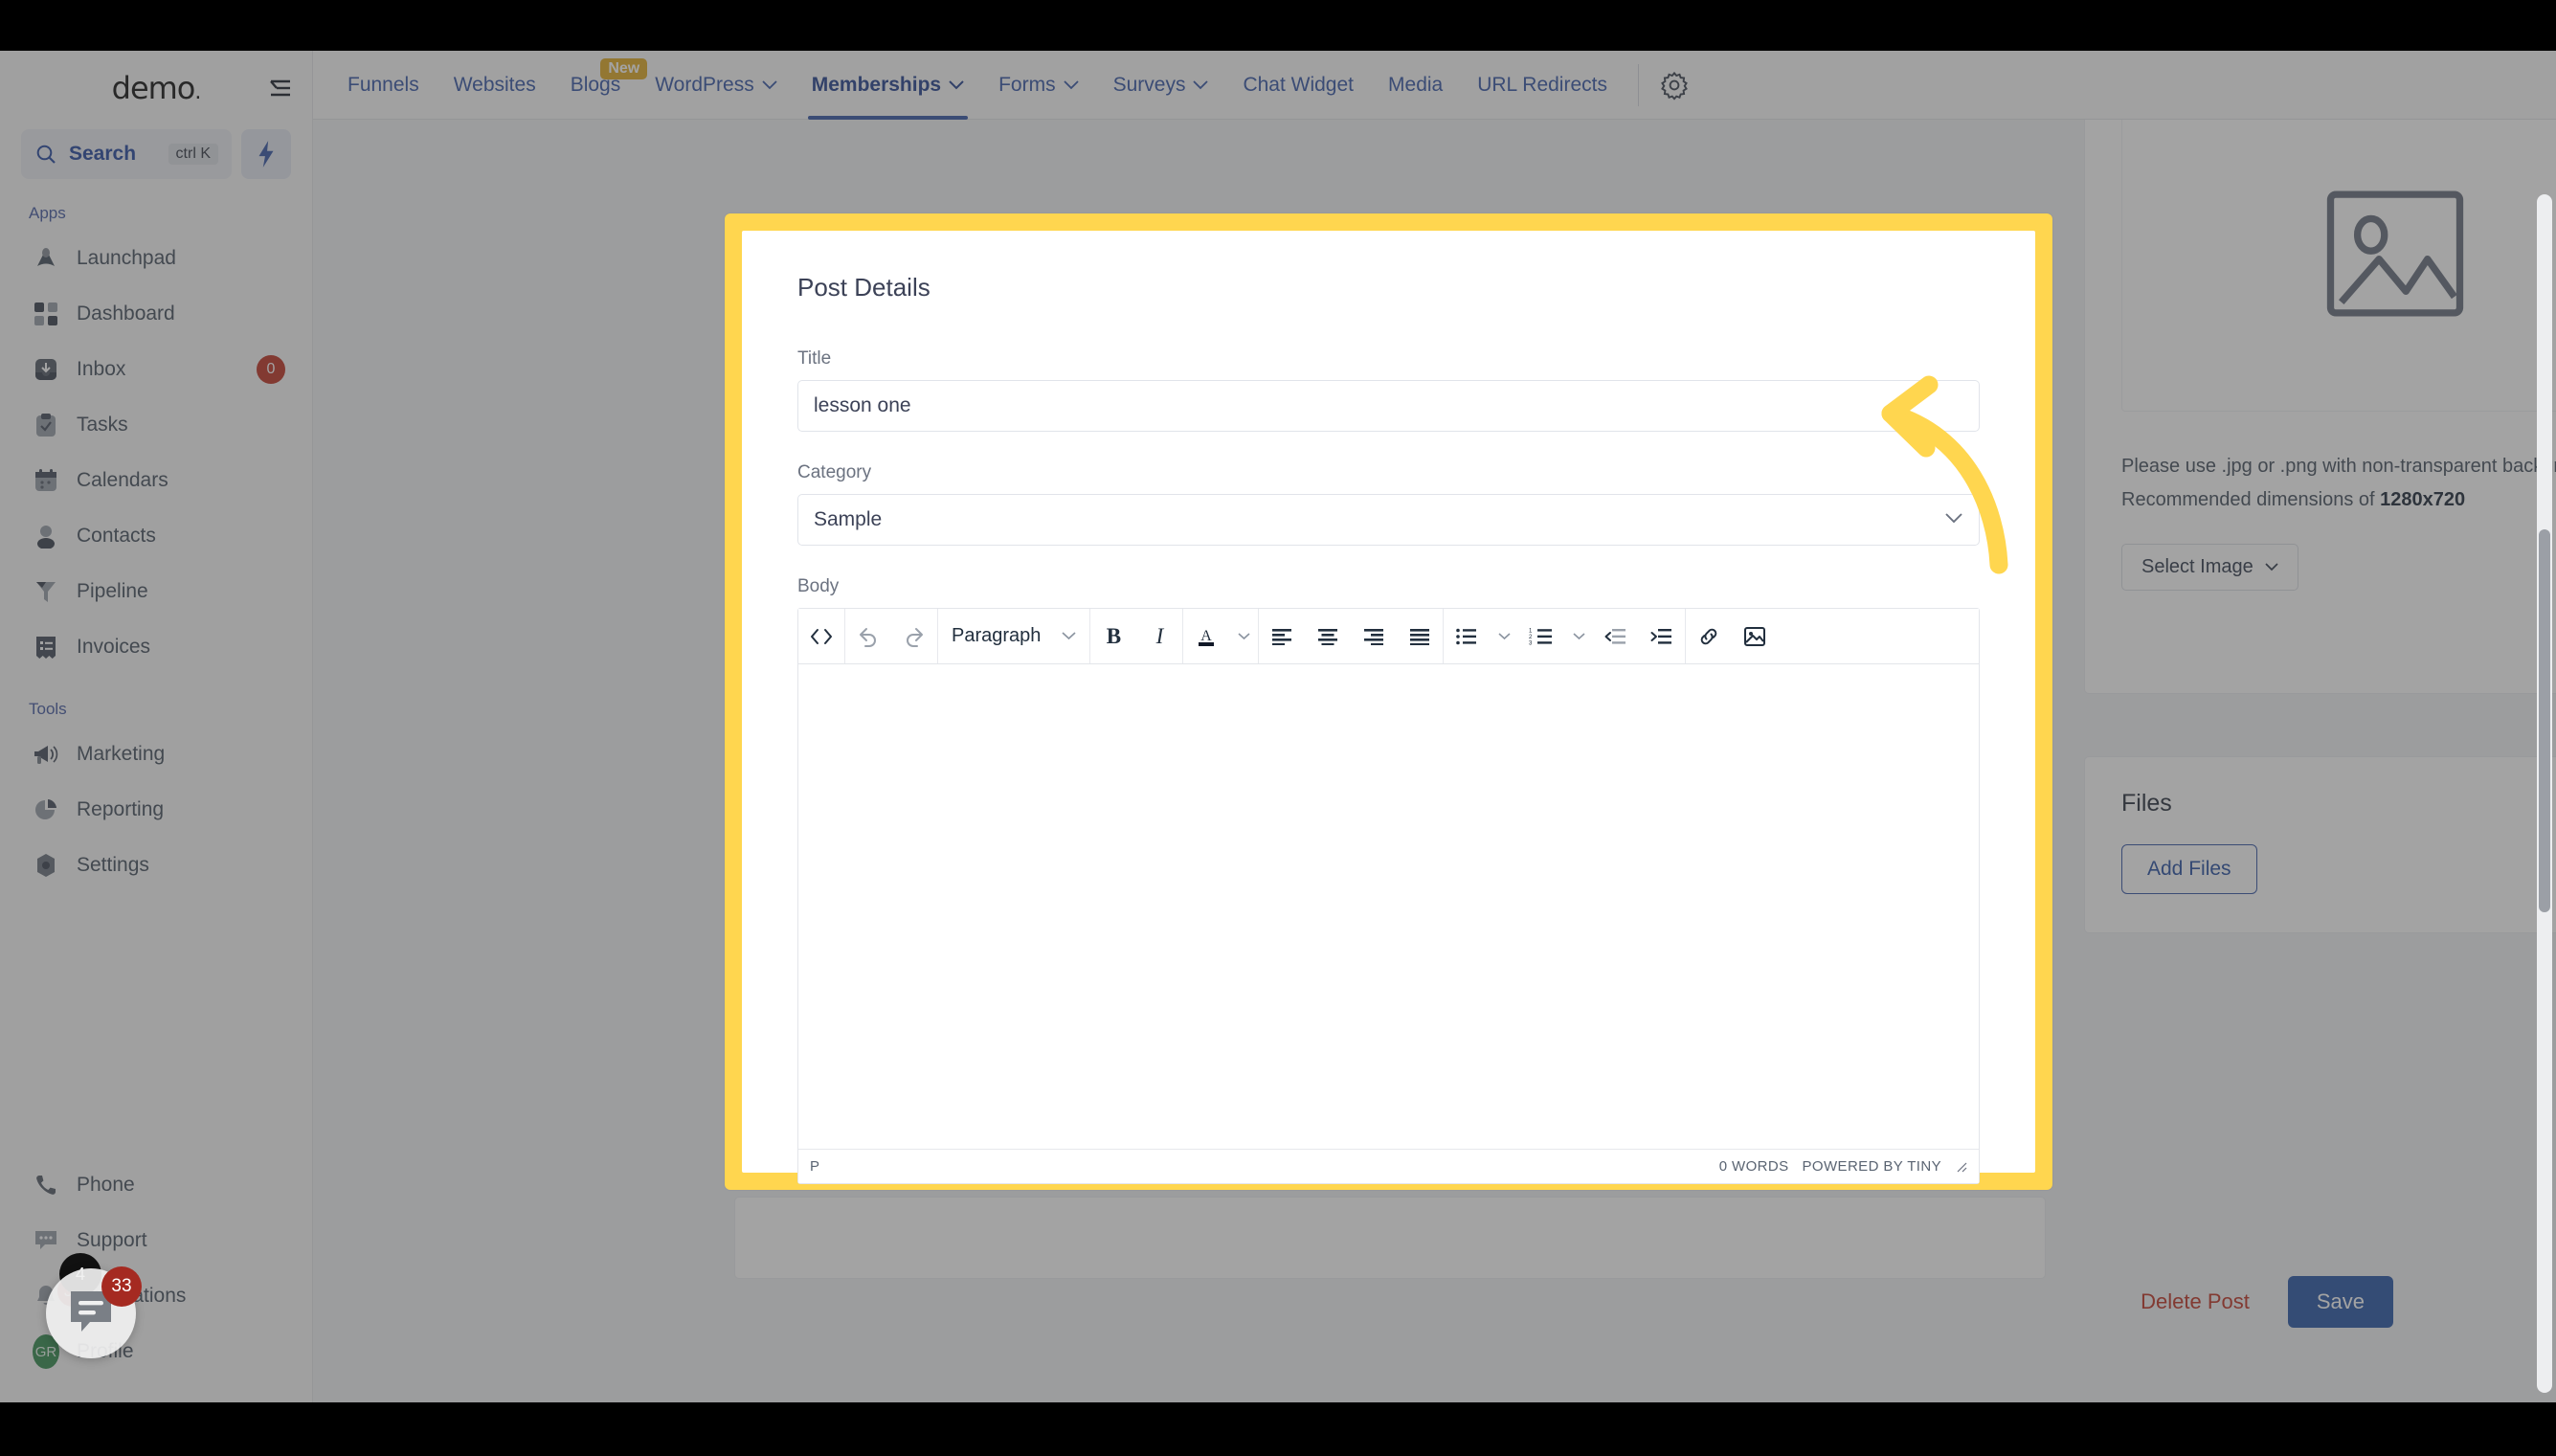 The width and height of the screenshot is (2556, 1456). Describe the element at coordinates (1420, 636) in the screenshot. I see `align-justify-icon` at that location.